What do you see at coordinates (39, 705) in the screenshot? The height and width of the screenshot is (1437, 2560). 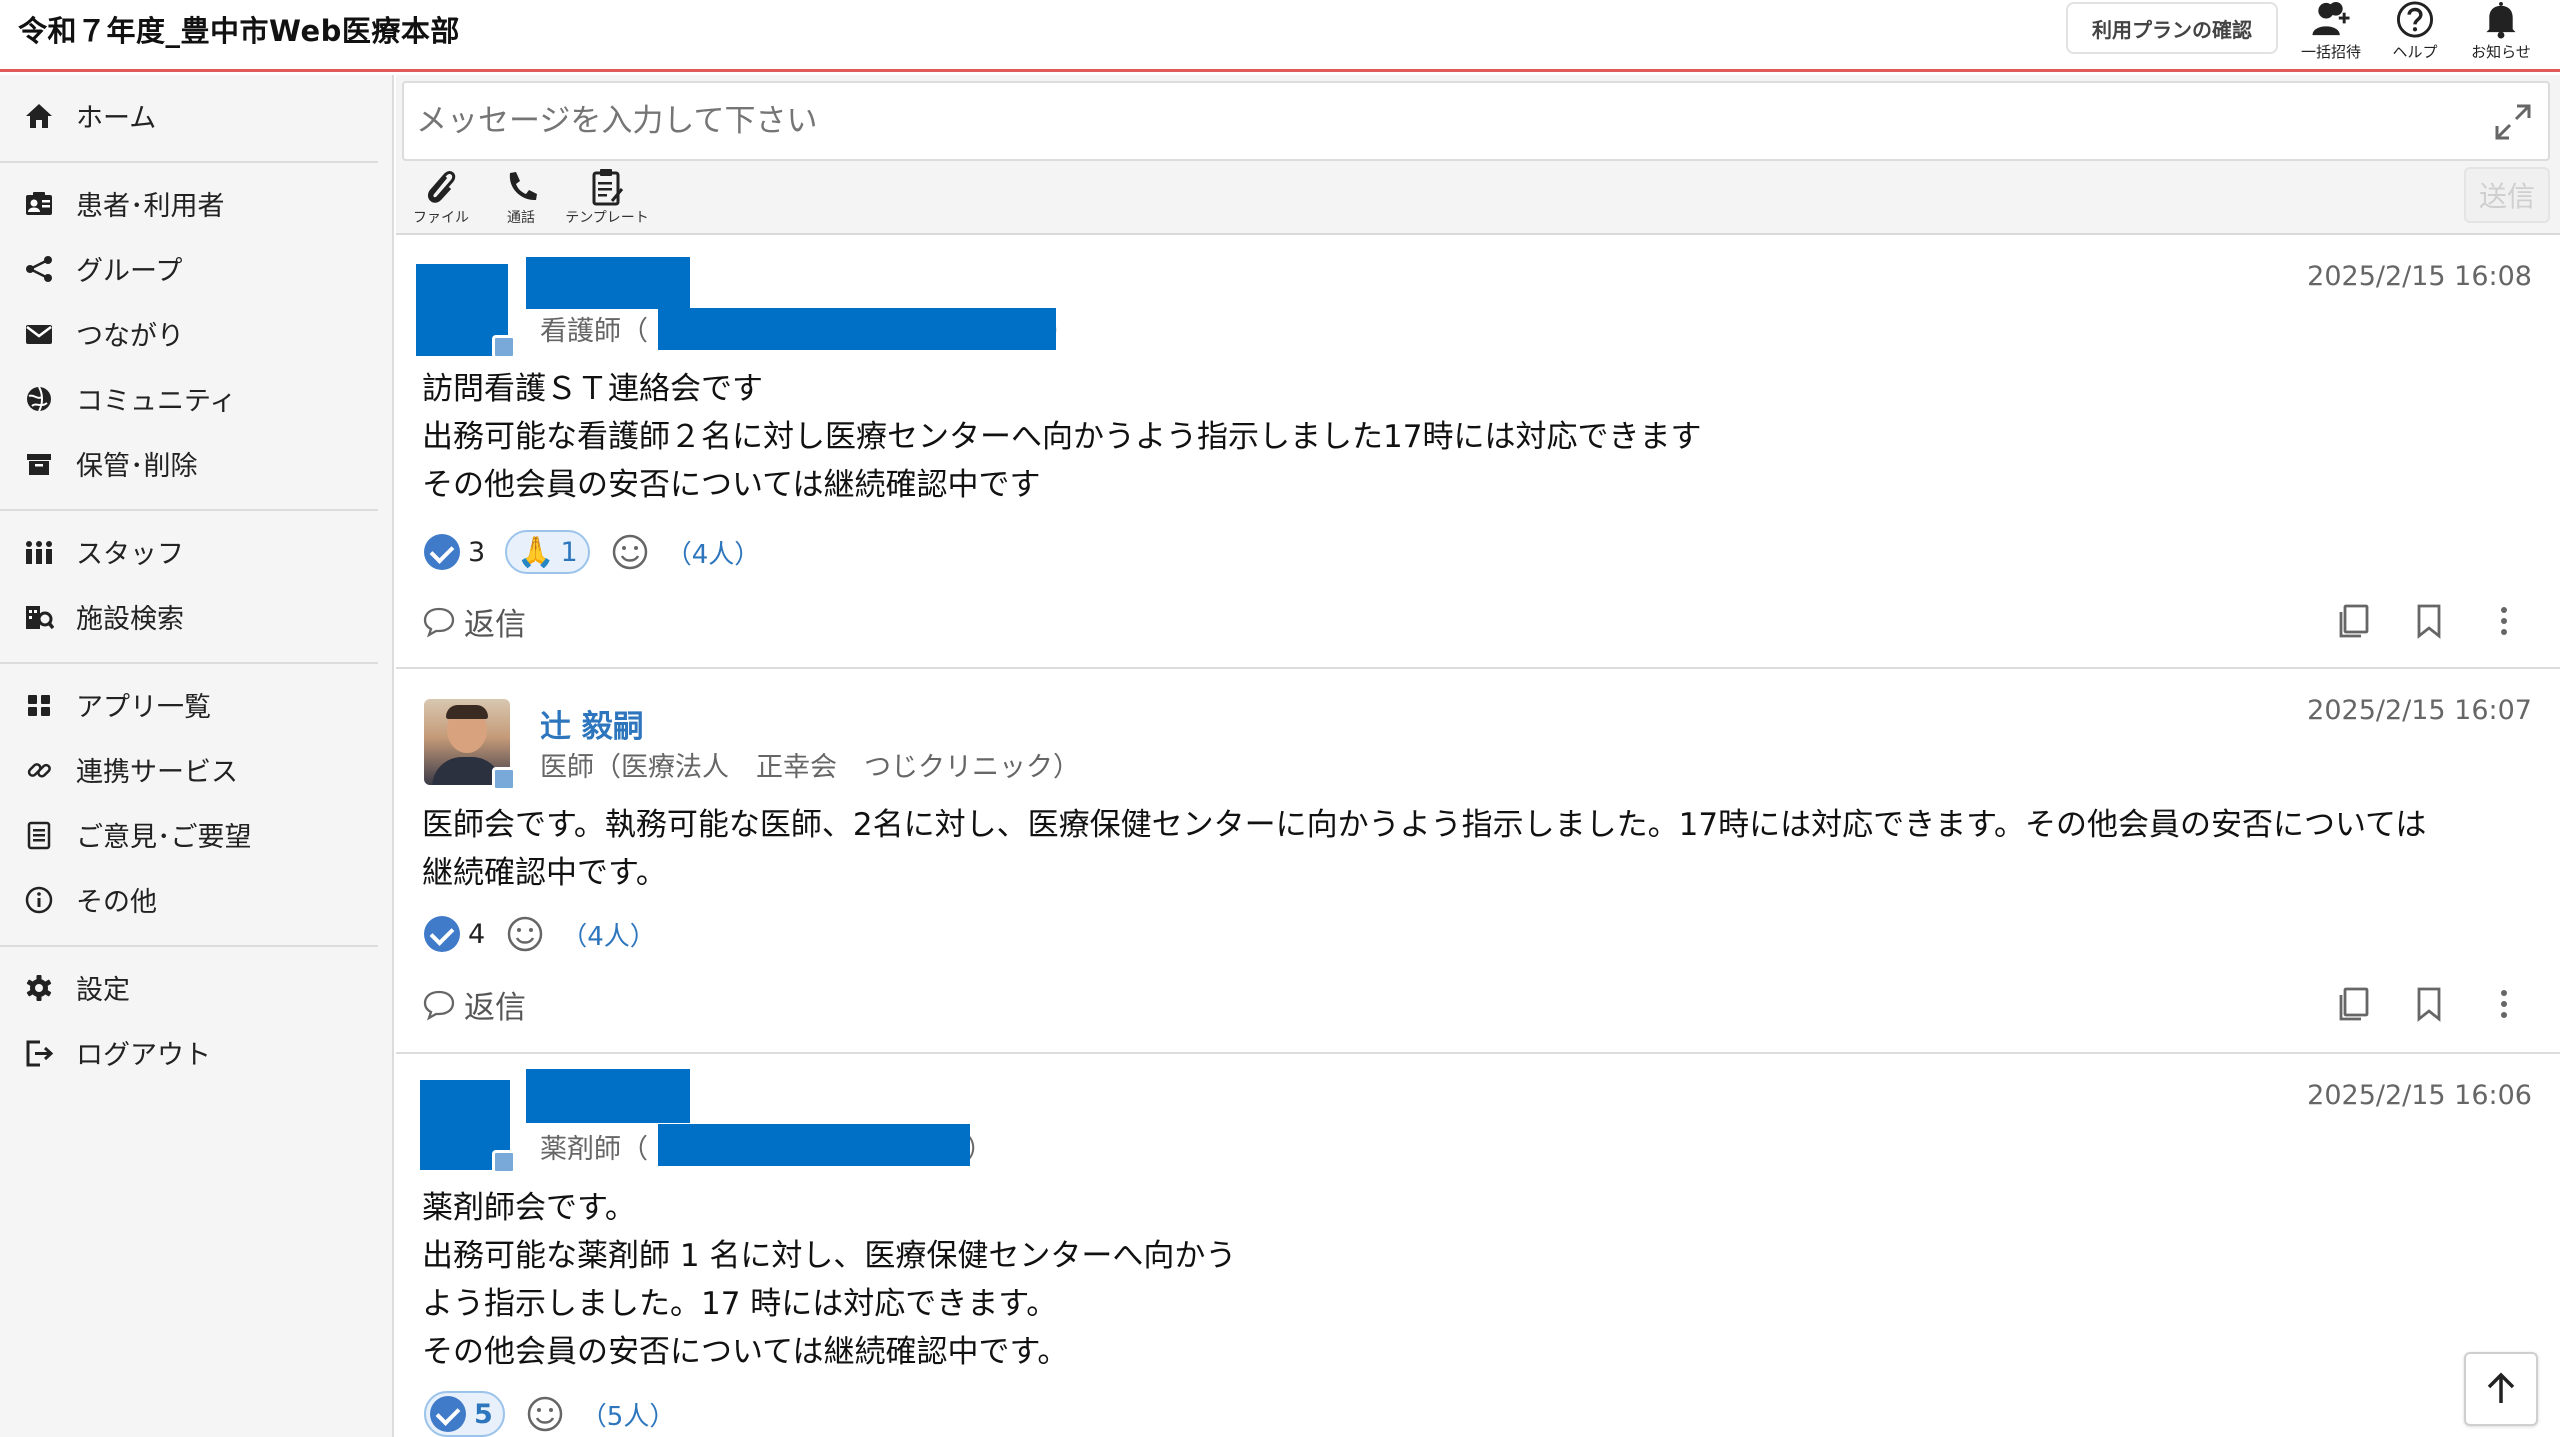 I see `grid-icon` at bounding box center [39, 705].